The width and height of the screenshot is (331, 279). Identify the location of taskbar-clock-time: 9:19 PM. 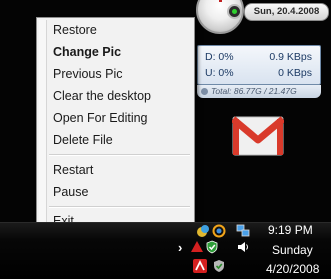
(290, 230).